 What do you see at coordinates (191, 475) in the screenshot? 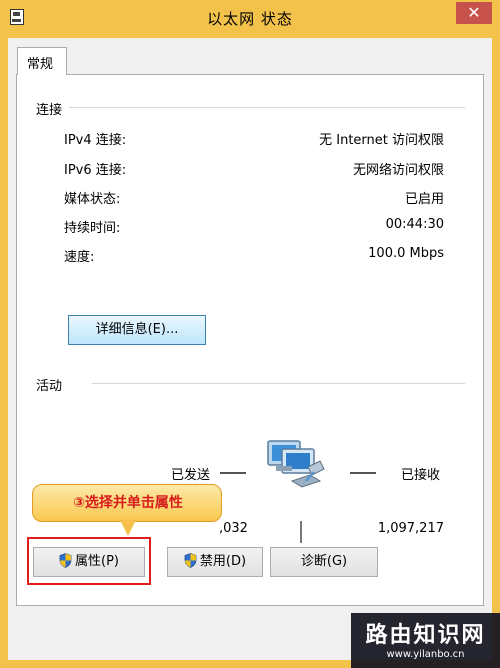
I see `sent-label: 已发送` at bounding box center [191, 475].